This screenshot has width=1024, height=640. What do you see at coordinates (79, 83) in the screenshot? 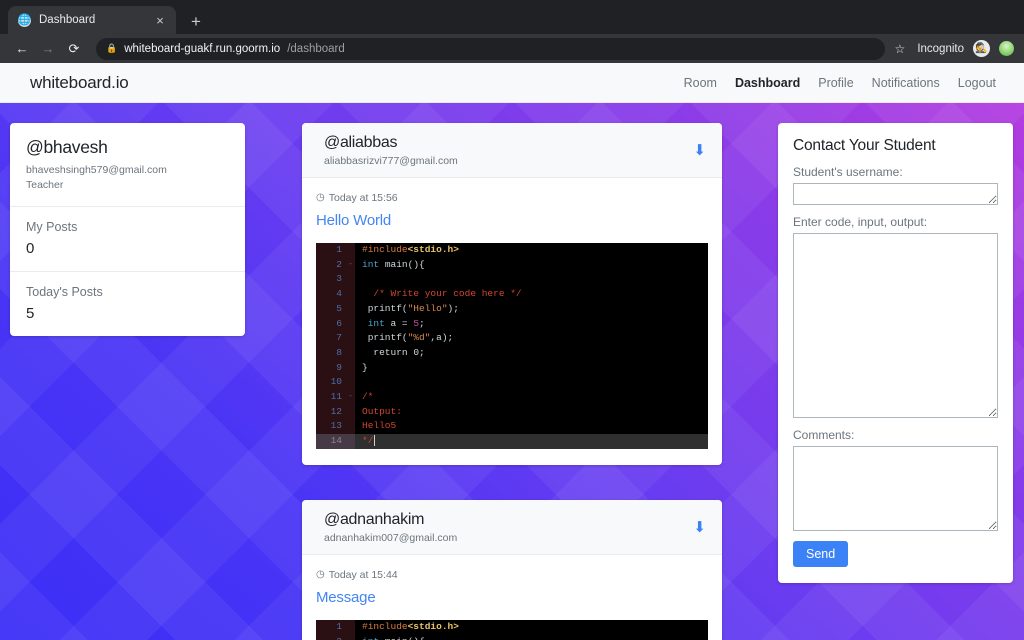
I see `brand-logo: whiteboard.io` at bounding box center [79, 83].